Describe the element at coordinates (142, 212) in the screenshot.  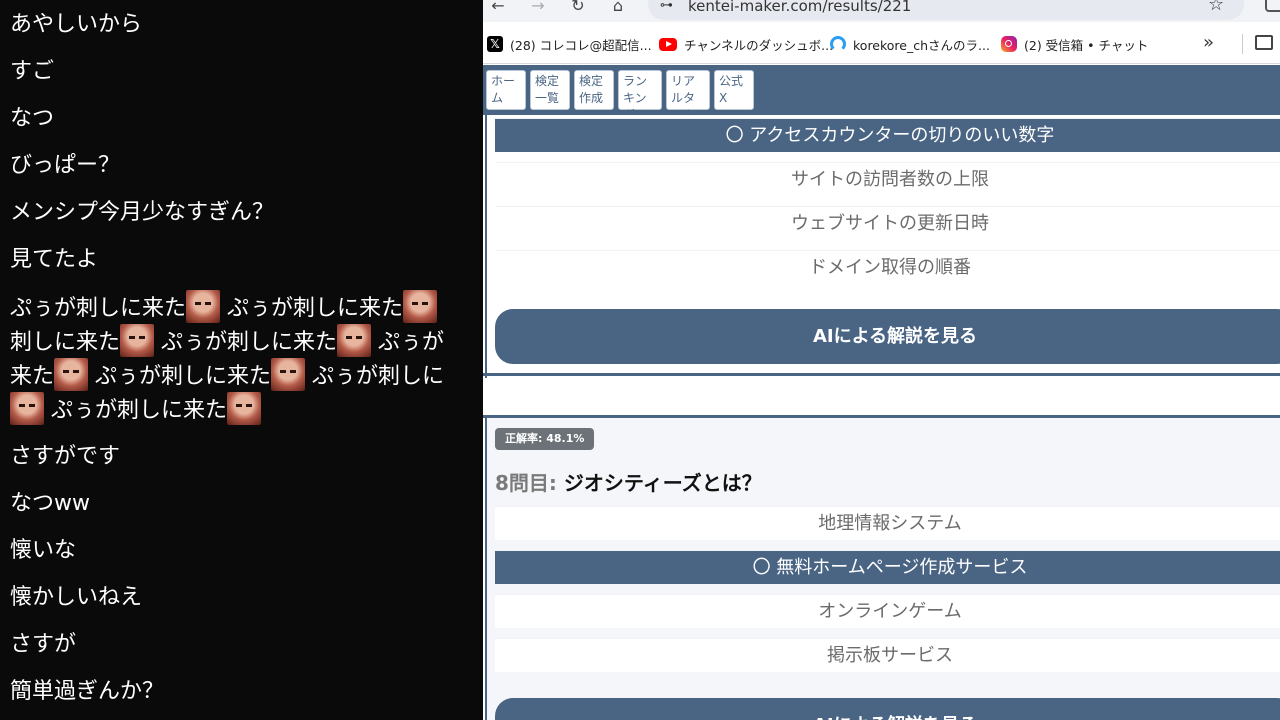
I see `comment: メンシプ今月少なすぎん？` at that location.